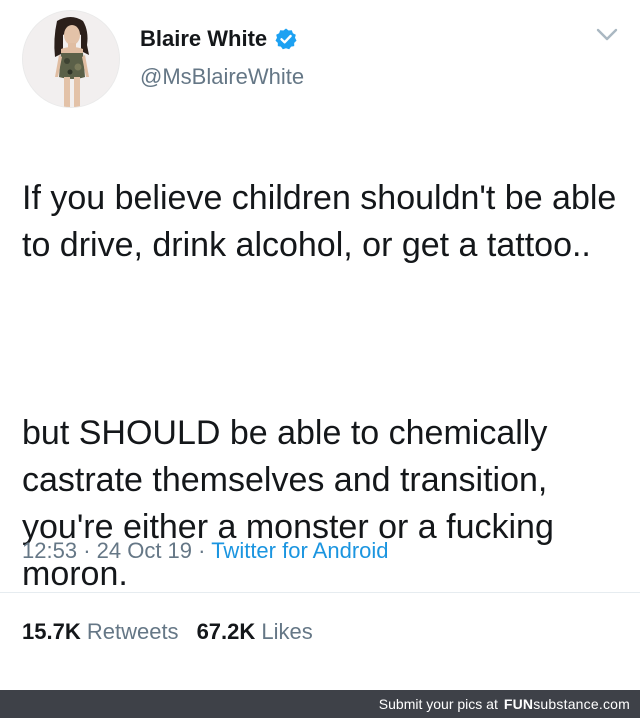 This screenshot has width=640, height=718. I want to click on author-name-row: Blaire White, so click(219, 39).